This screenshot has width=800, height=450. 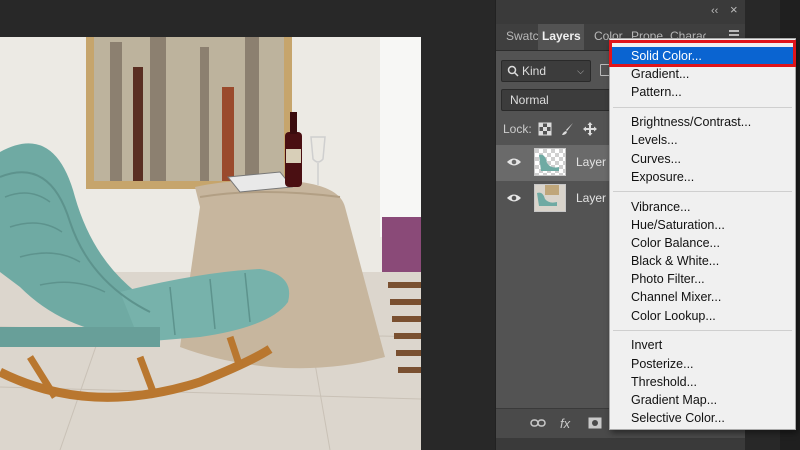 What do you see at coordinates (702, 345) in the screenshot?
I see `menu-item-invert: Invert` at bounding box center [702, 345].